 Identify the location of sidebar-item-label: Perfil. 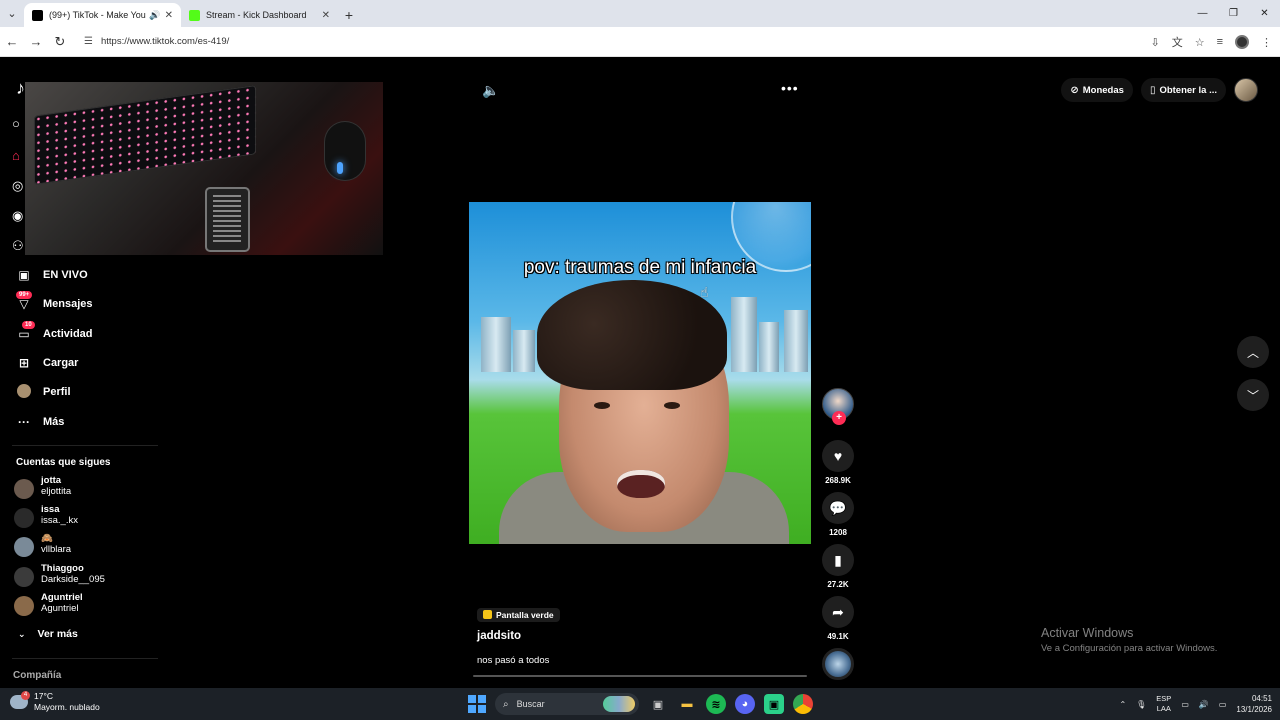
(57, 392).